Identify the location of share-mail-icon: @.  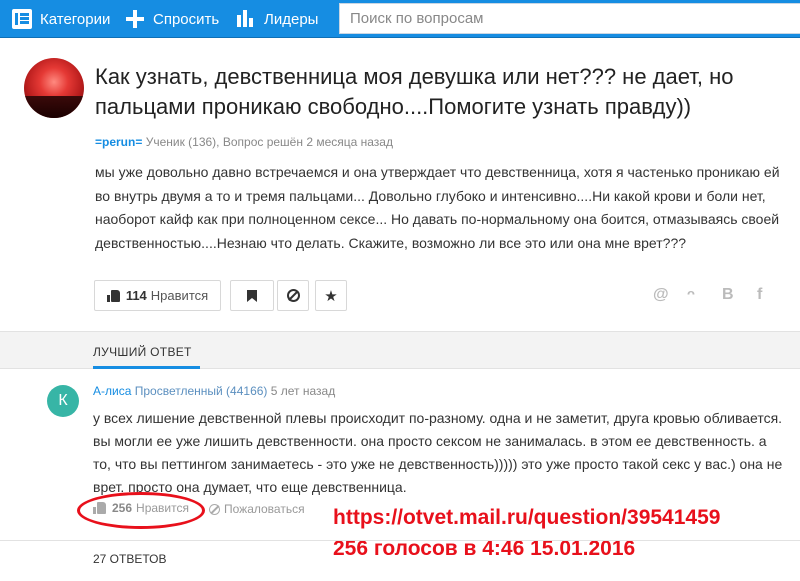
(661, 295).